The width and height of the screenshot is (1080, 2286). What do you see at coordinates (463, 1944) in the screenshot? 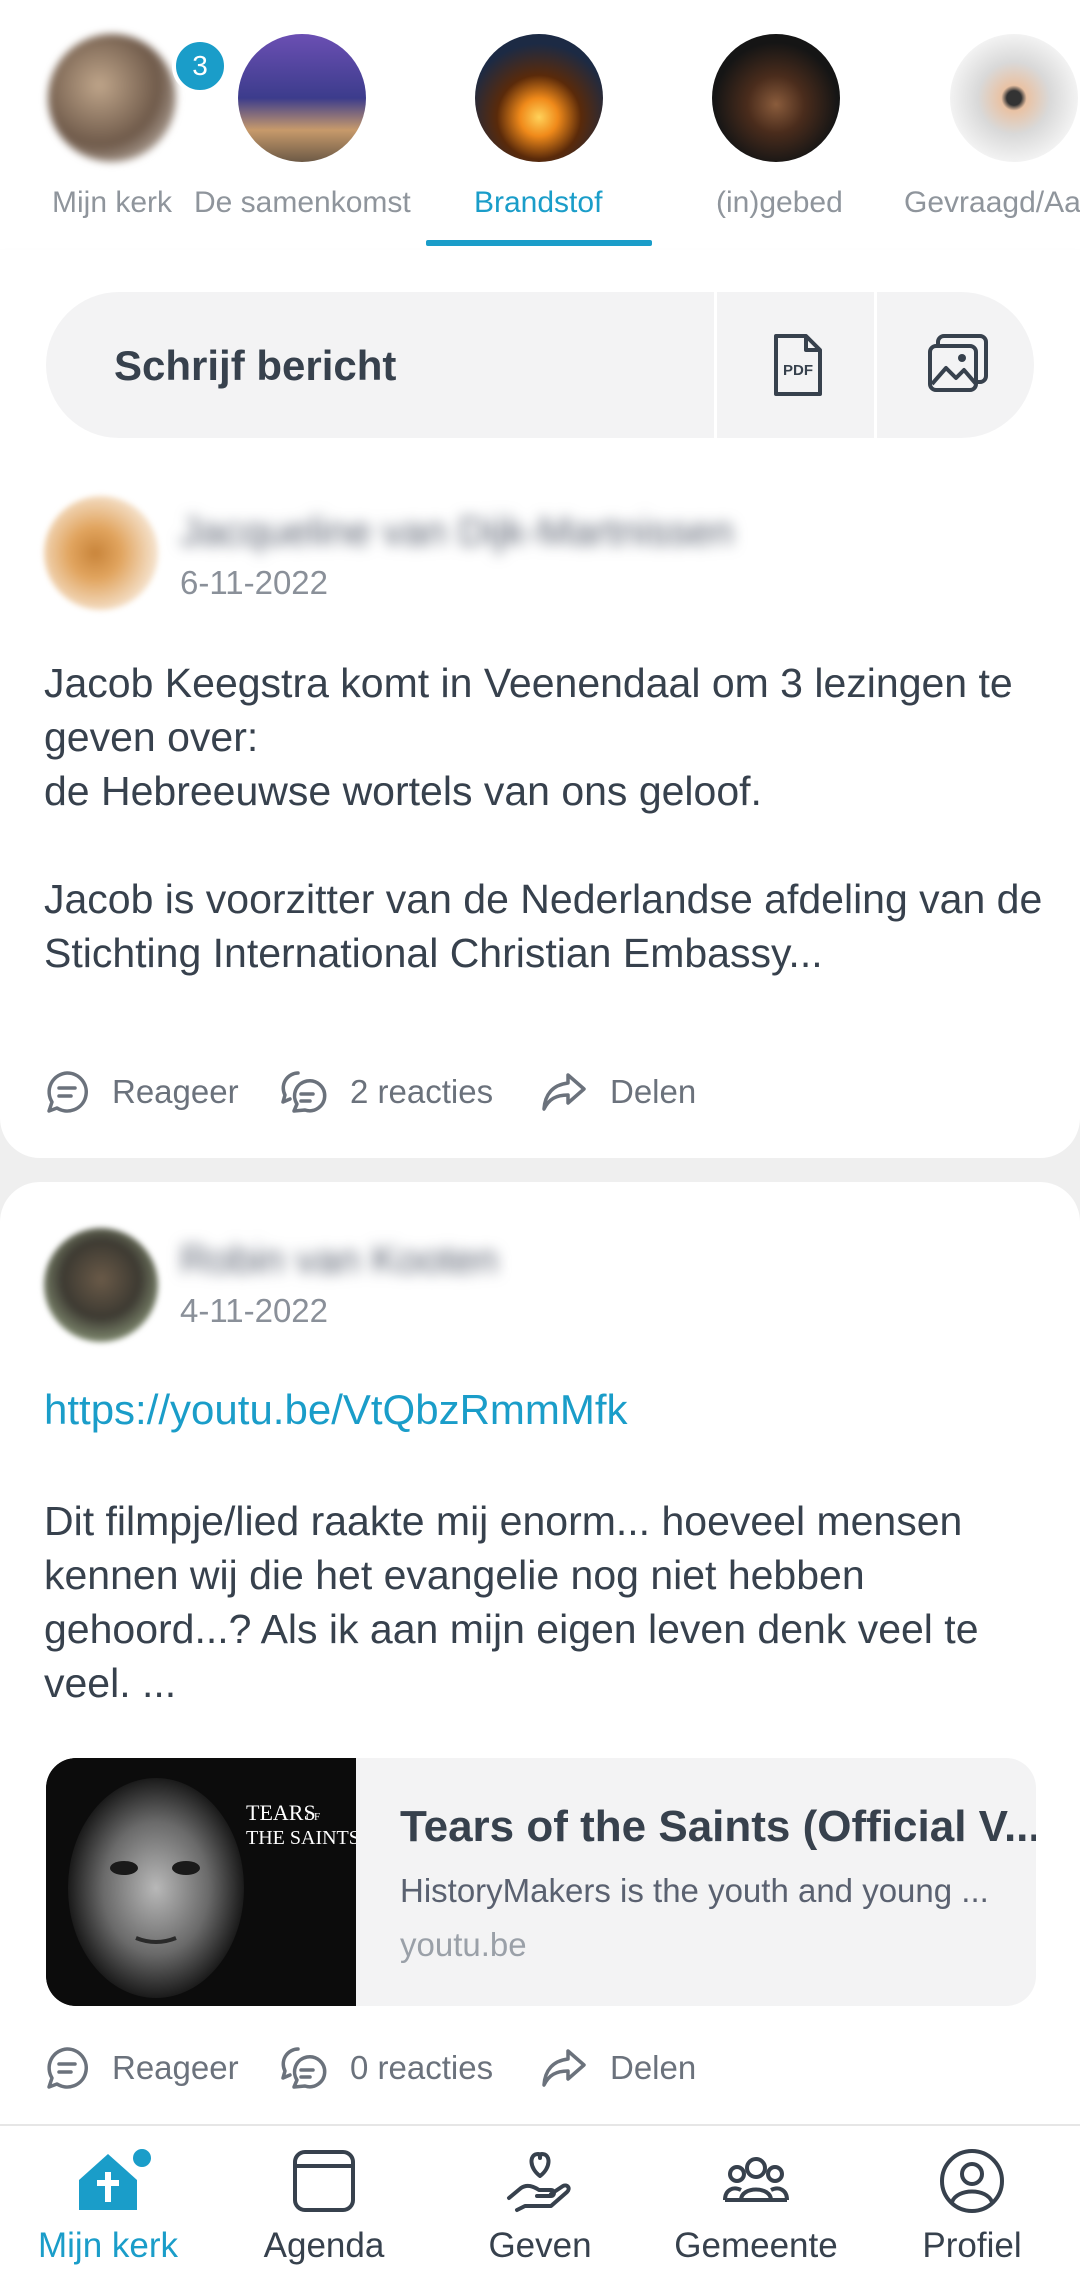
I see `preview-domain: youtu.be` at bounding box center [463, 1944].